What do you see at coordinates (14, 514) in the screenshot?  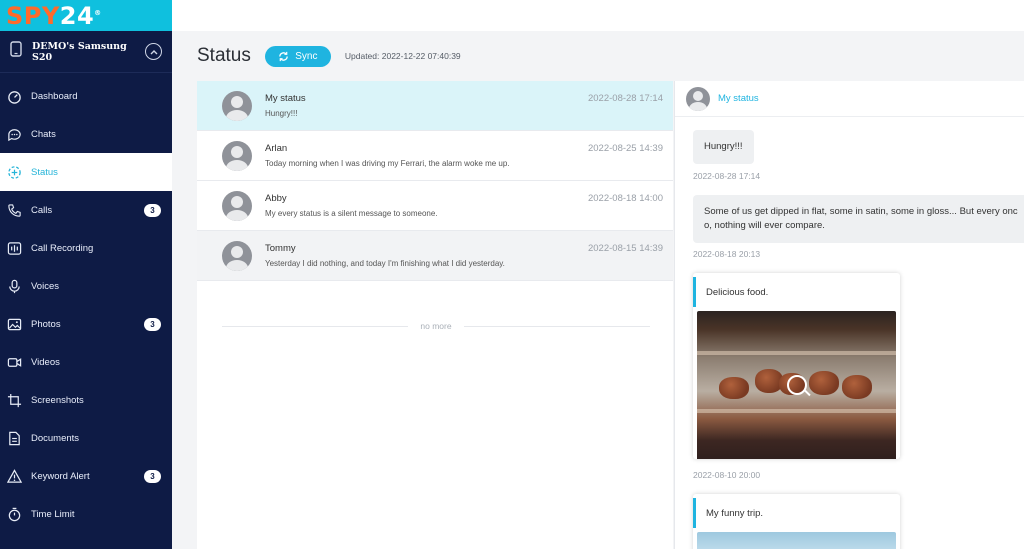 I see `timer-icon` at bounding box center [14, 514].